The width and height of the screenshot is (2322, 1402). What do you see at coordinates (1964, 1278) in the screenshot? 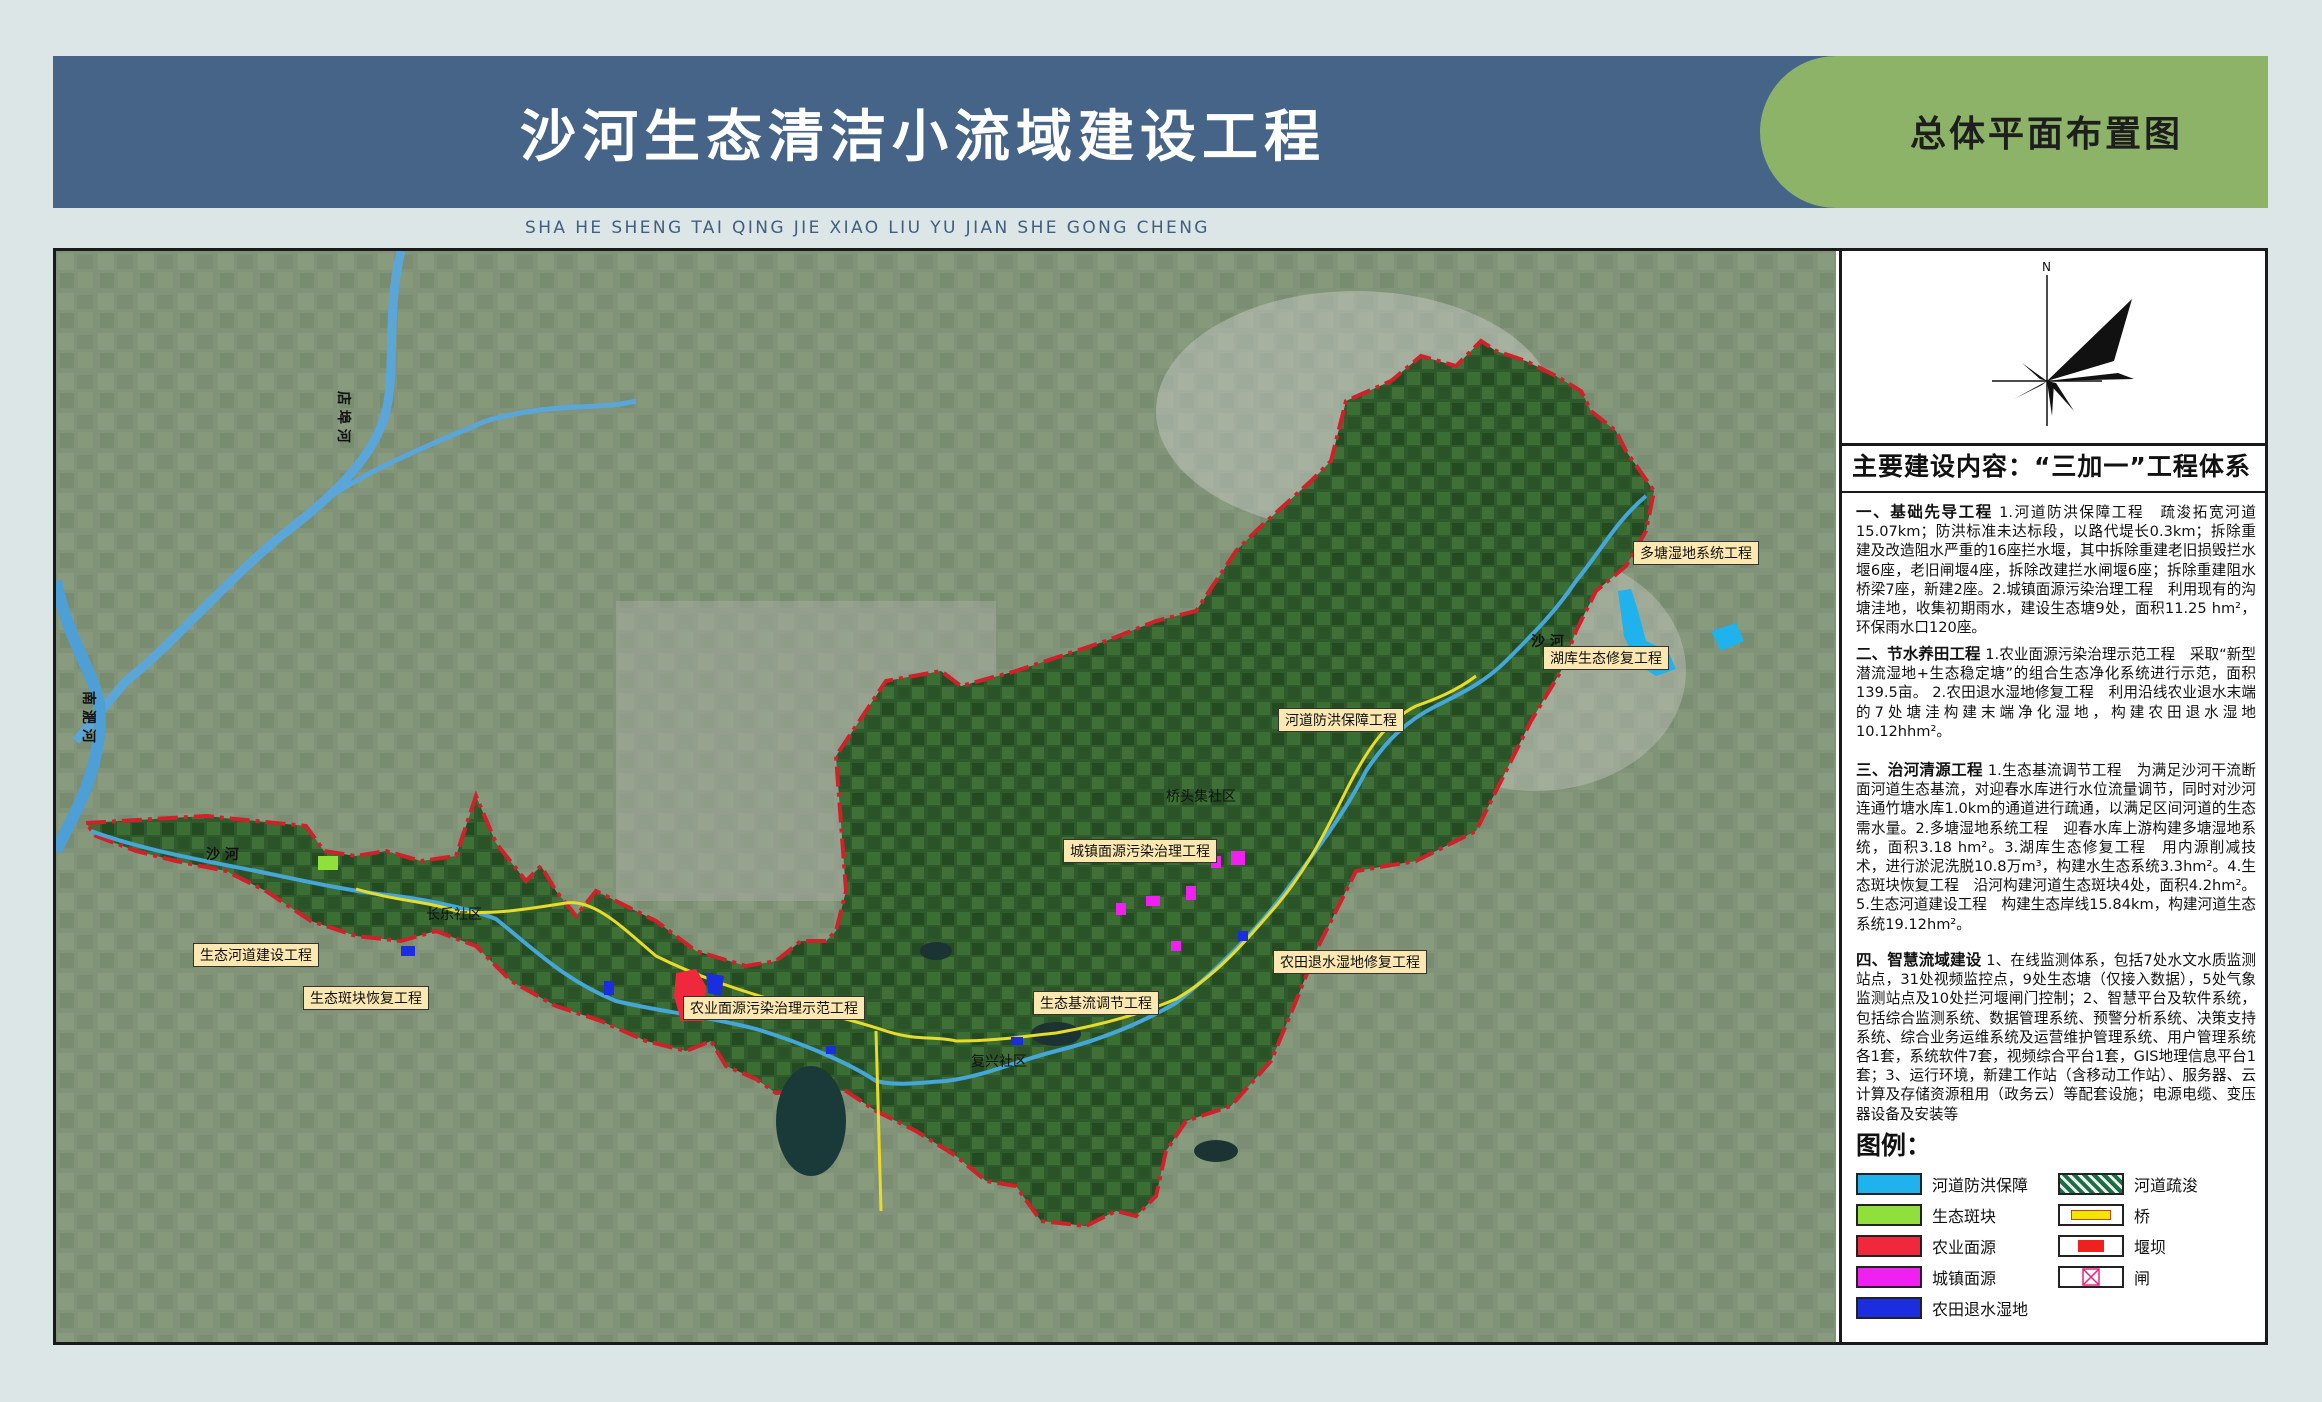
I see `legend-label-urban: 城镇面源` at bounding box center [1964, 1278].